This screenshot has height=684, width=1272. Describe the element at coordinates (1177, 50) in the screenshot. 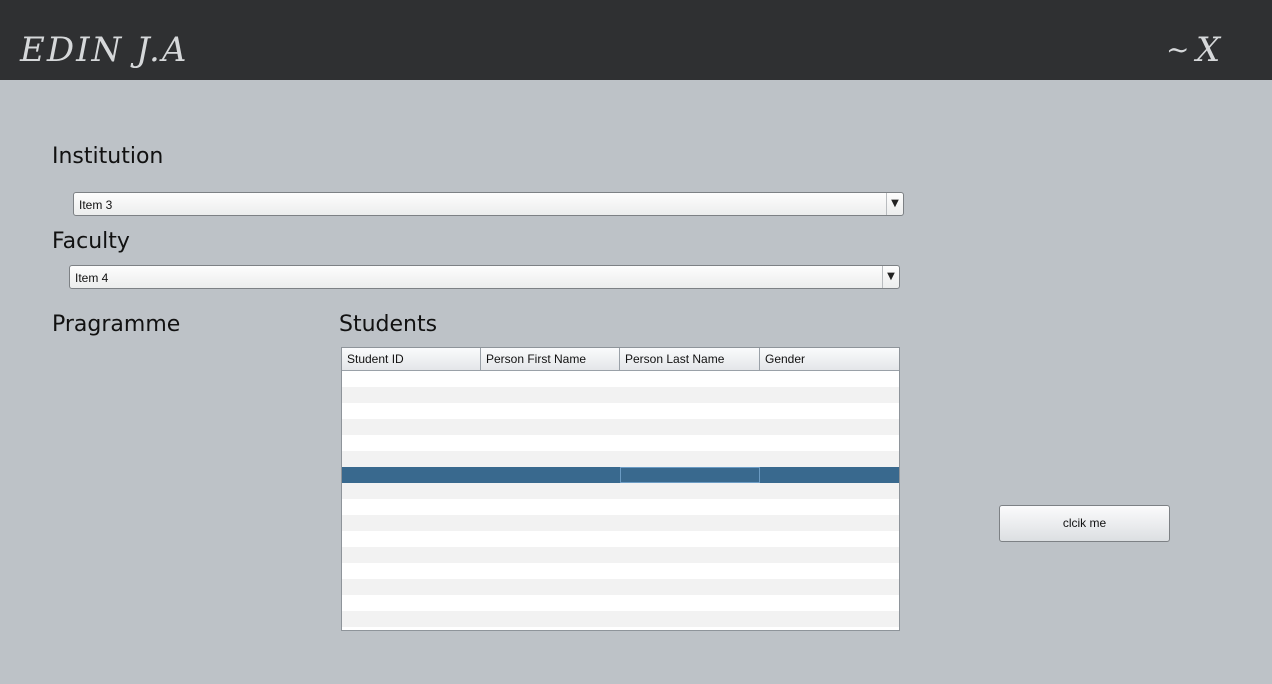

I see `minimize-button: ~` at that location.